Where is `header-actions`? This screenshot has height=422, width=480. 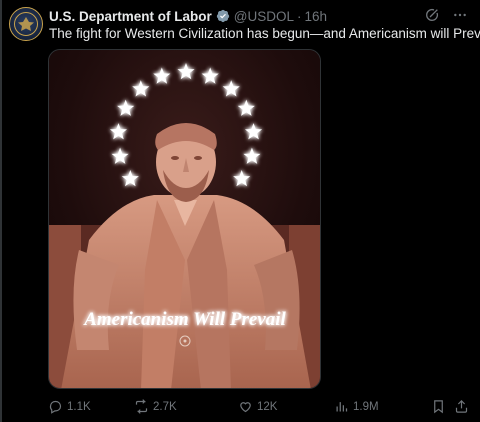
header-actions is located at coordinates (446, 15).